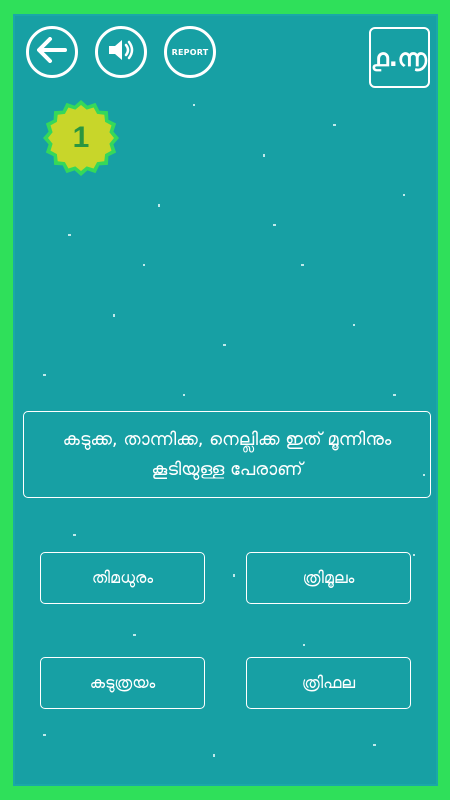  I want to click on option-button-1: തിമധുരം, so click(122, 578).